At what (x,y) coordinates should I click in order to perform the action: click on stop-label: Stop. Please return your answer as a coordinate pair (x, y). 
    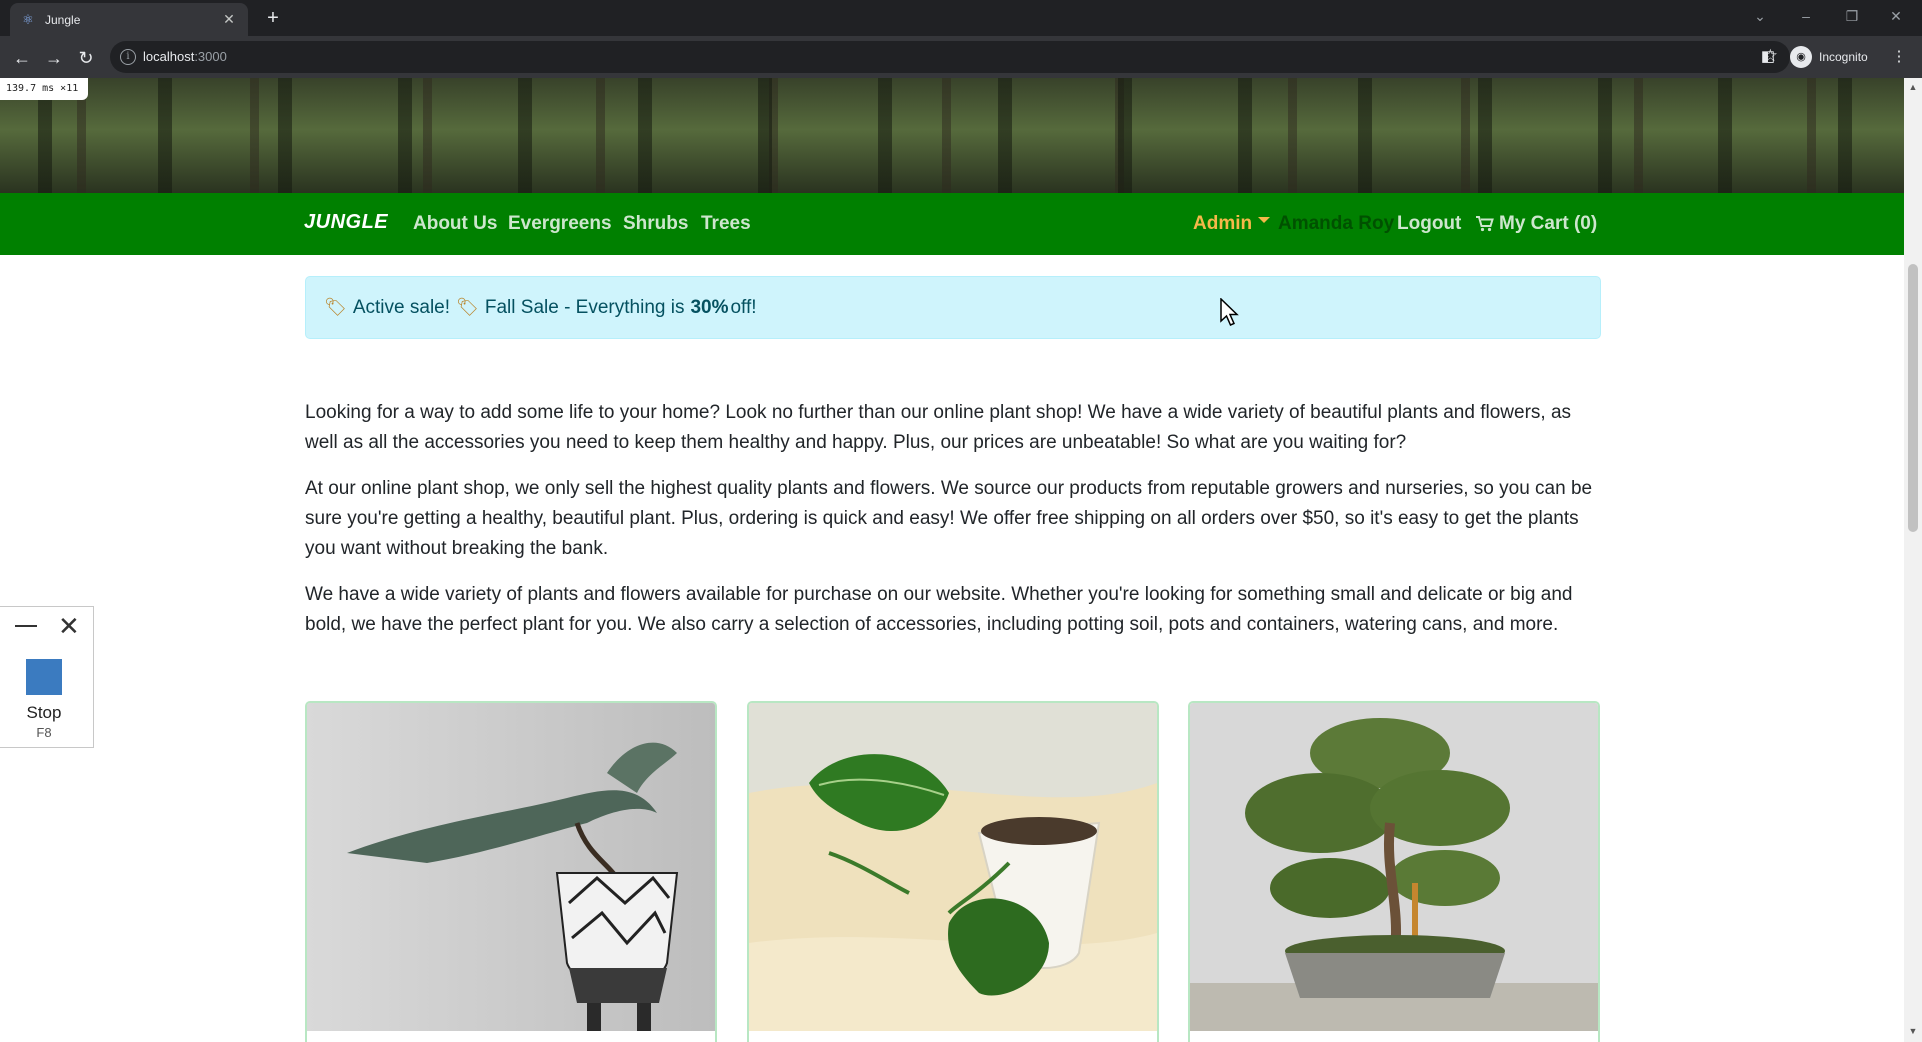
    Looking at the image, I should click on (44, 712).